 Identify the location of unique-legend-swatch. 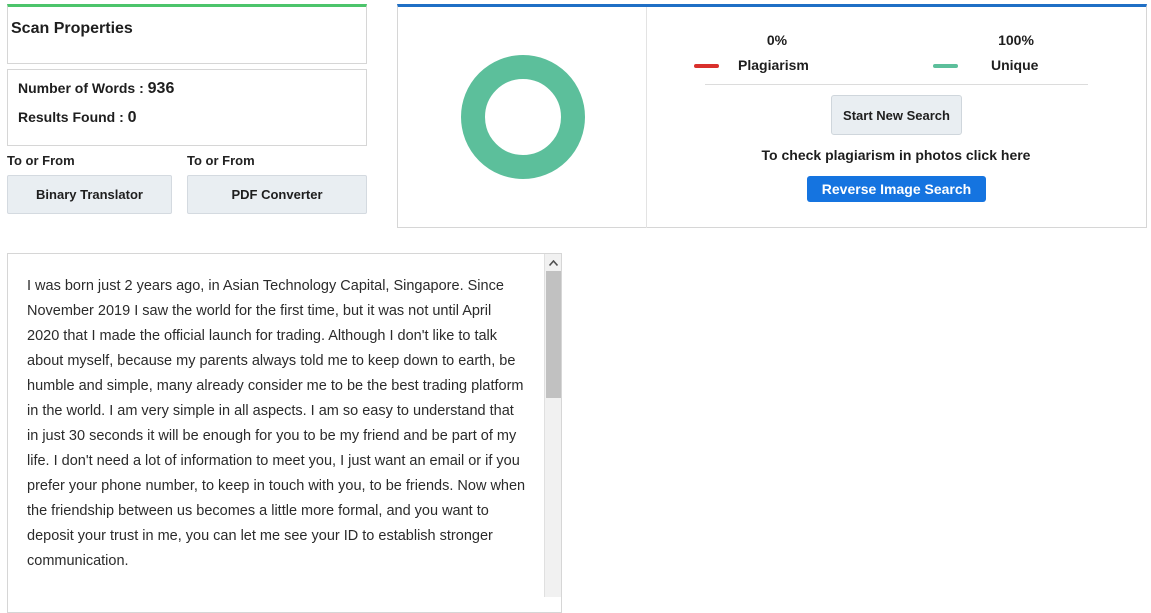
(945, 66).